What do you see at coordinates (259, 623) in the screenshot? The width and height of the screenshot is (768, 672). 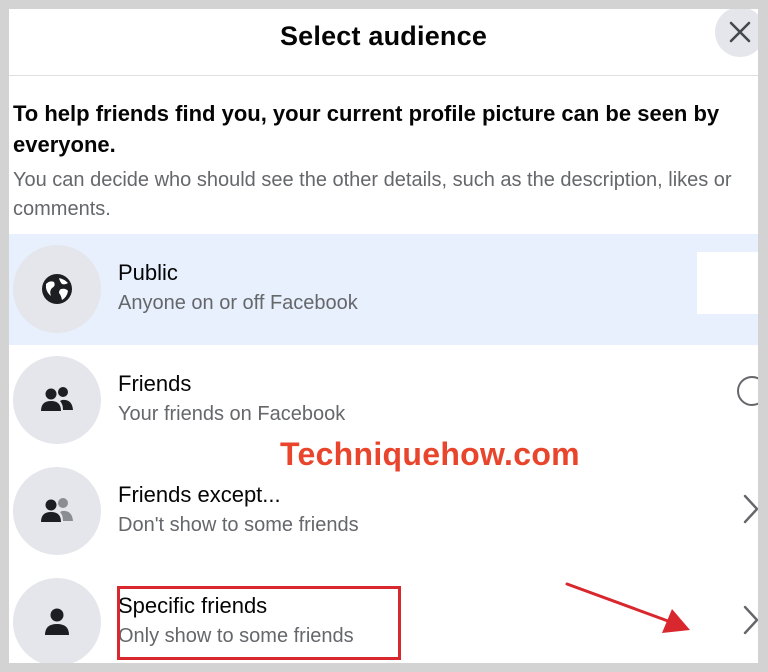 I see `annotation-highlight-box` at bounding box center [259, 623].